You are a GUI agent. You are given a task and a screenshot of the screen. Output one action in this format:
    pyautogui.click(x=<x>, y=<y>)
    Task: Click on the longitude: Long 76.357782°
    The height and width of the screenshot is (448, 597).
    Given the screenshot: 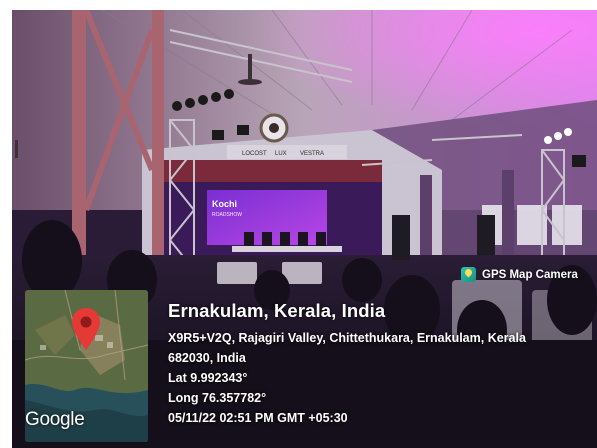 What is the action you would take?
    pyautogui.click(x=217, y=398)
    